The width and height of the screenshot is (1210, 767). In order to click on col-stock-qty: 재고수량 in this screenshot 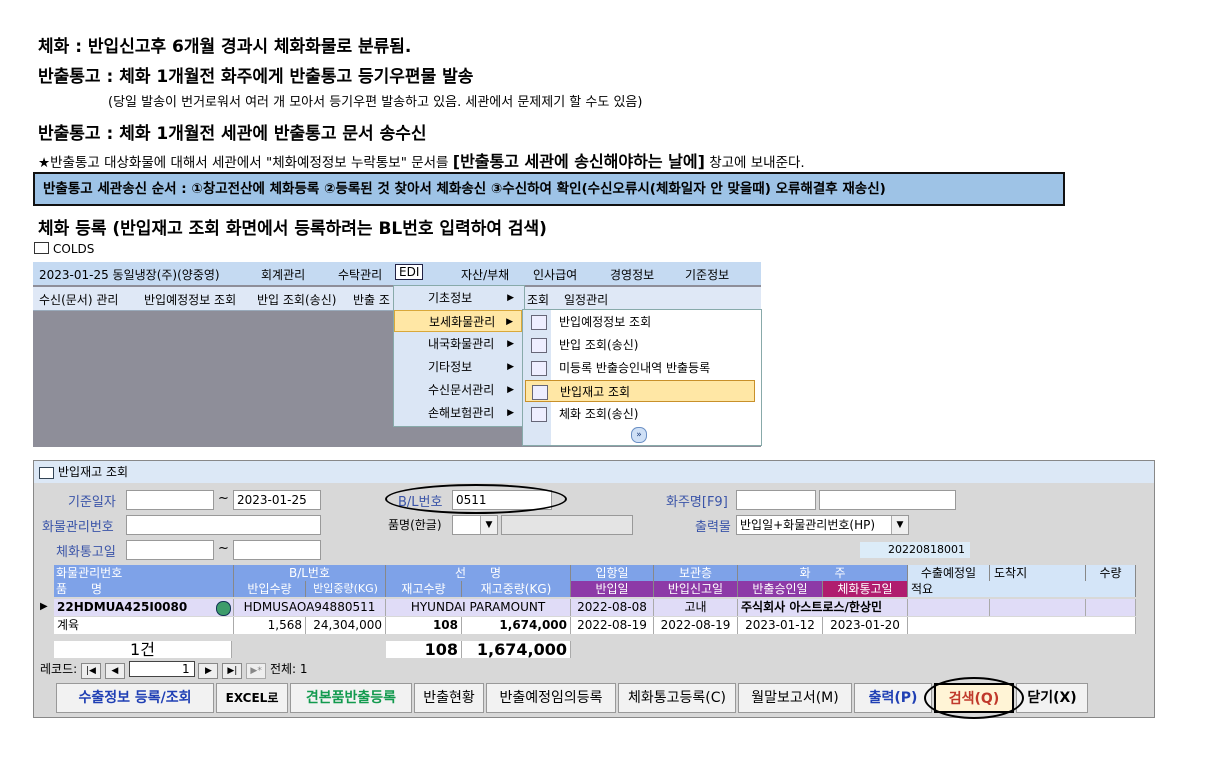, I will do `click(424, 589)`.